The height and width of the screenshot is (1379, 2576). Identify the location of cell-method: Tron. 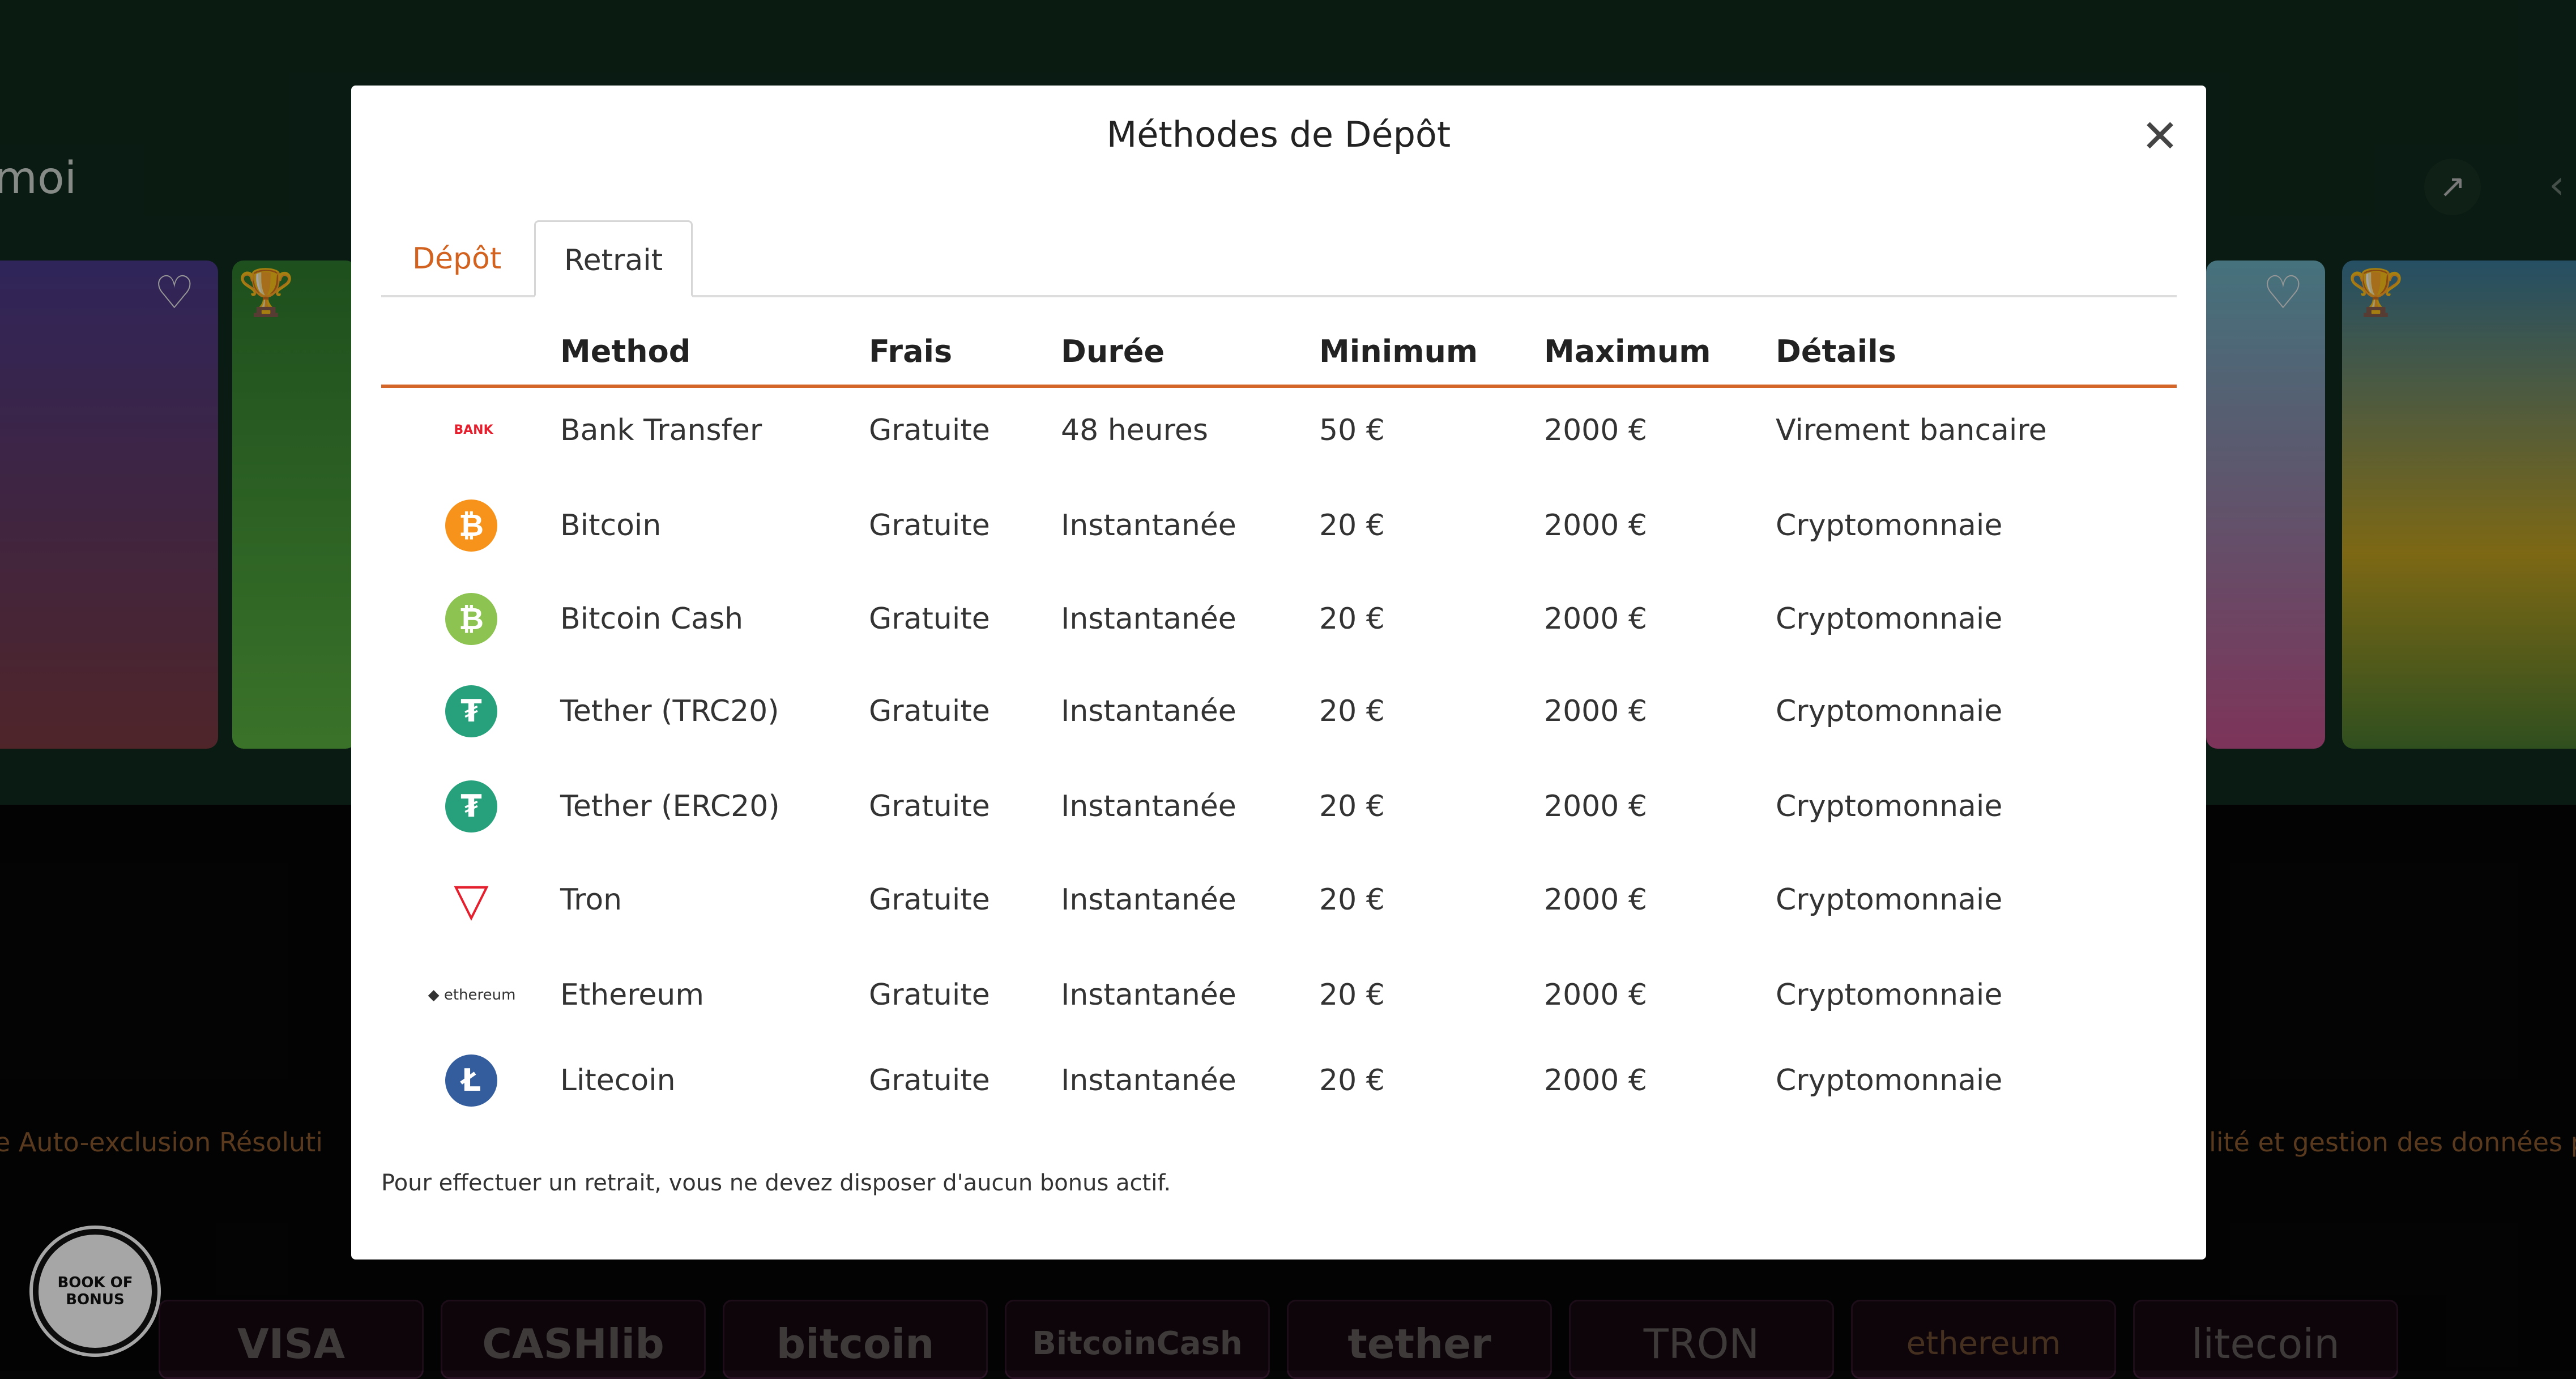
(591, 900).